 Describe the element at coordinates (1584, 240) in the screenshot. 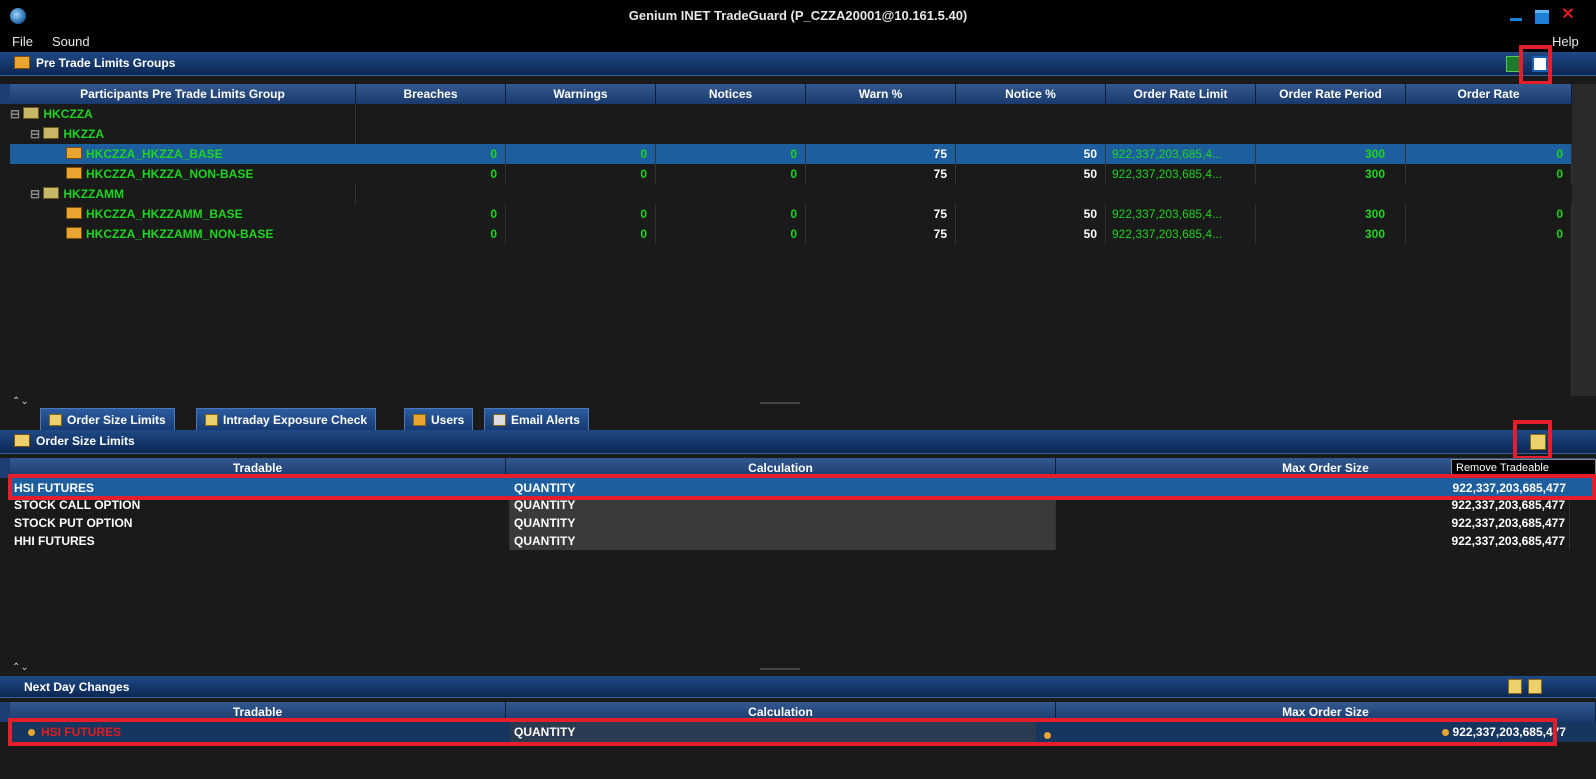

I see `groups-scrollbar` at that location.